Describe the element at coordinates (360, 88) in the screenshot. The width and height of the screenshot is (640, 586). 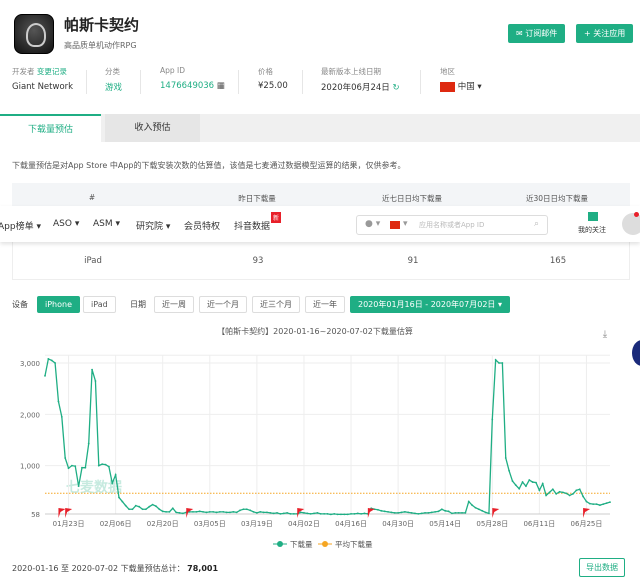
I see `release-value: 2020年06月24日 ↻` at that location.